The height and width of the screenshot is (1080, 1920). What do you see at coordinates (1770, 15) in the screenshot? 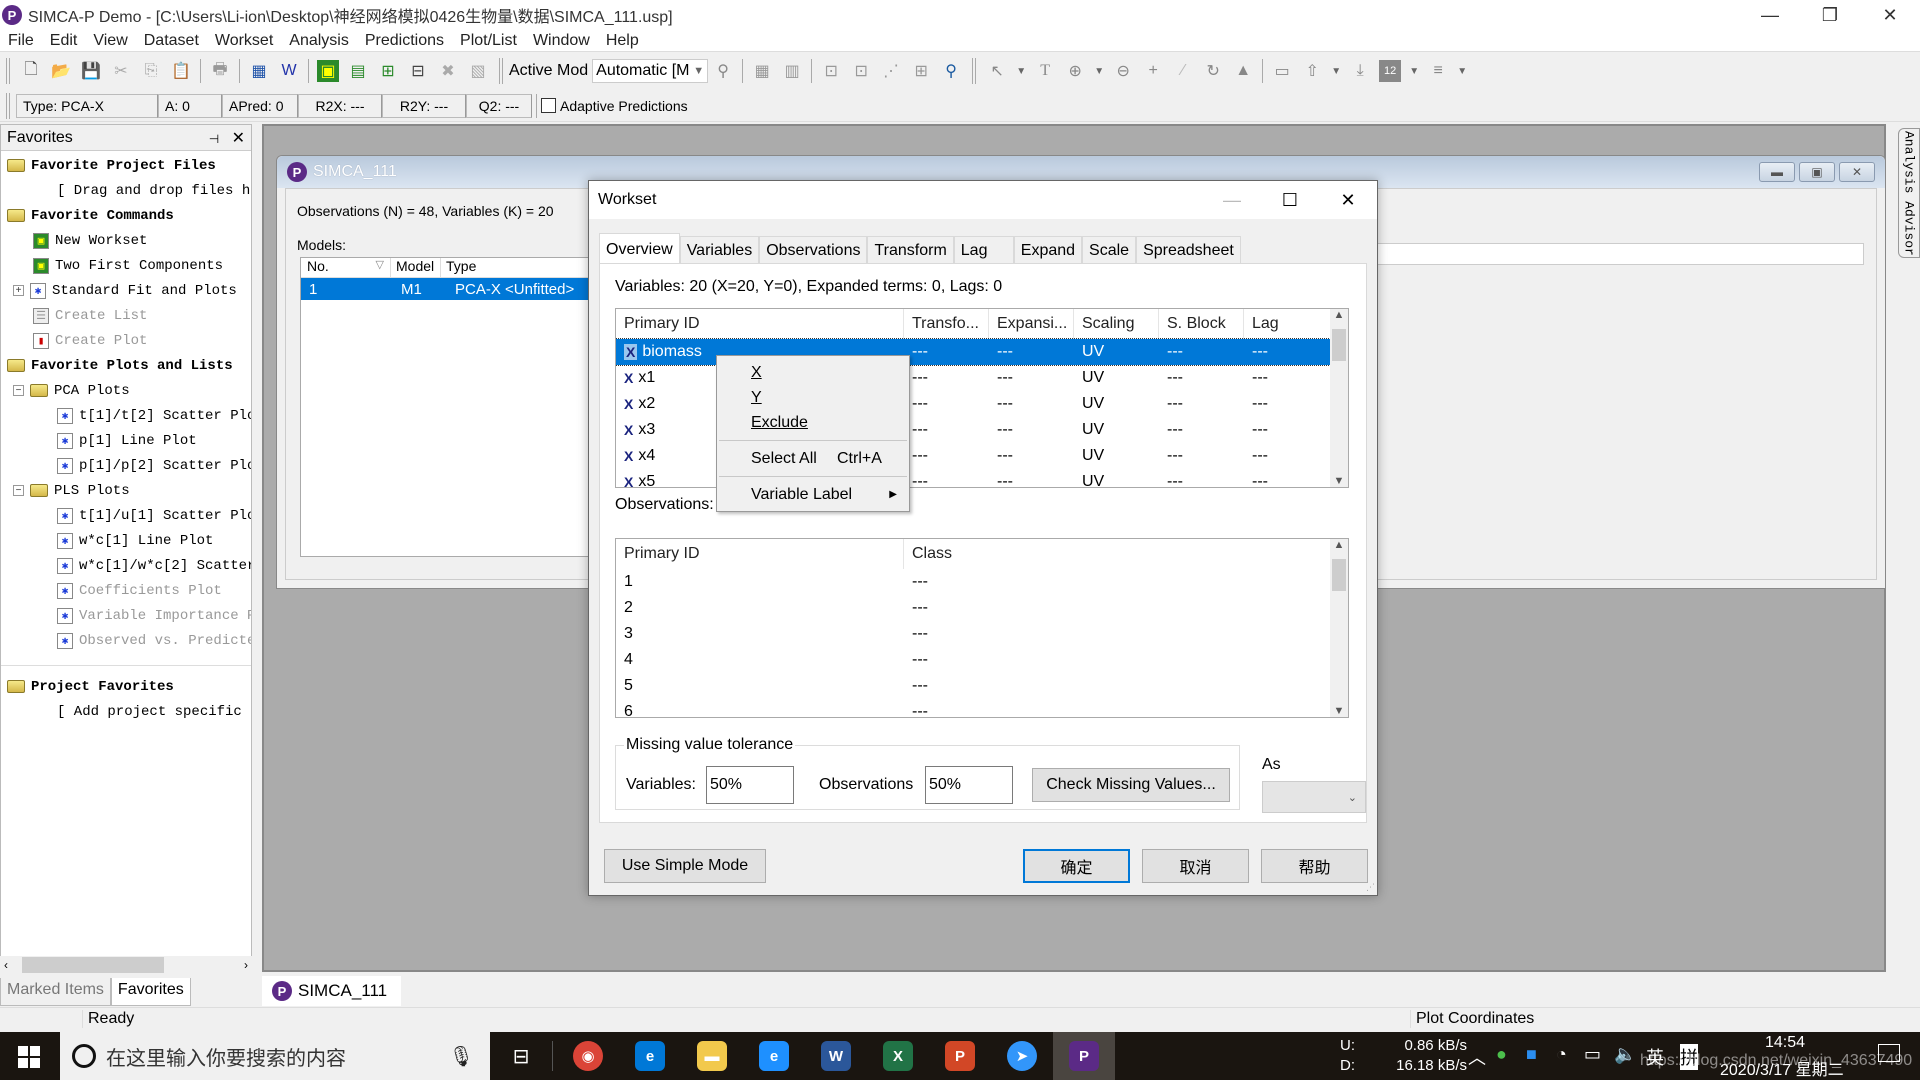
I see `minimize-button: —` at bounding box center [1770, 15].